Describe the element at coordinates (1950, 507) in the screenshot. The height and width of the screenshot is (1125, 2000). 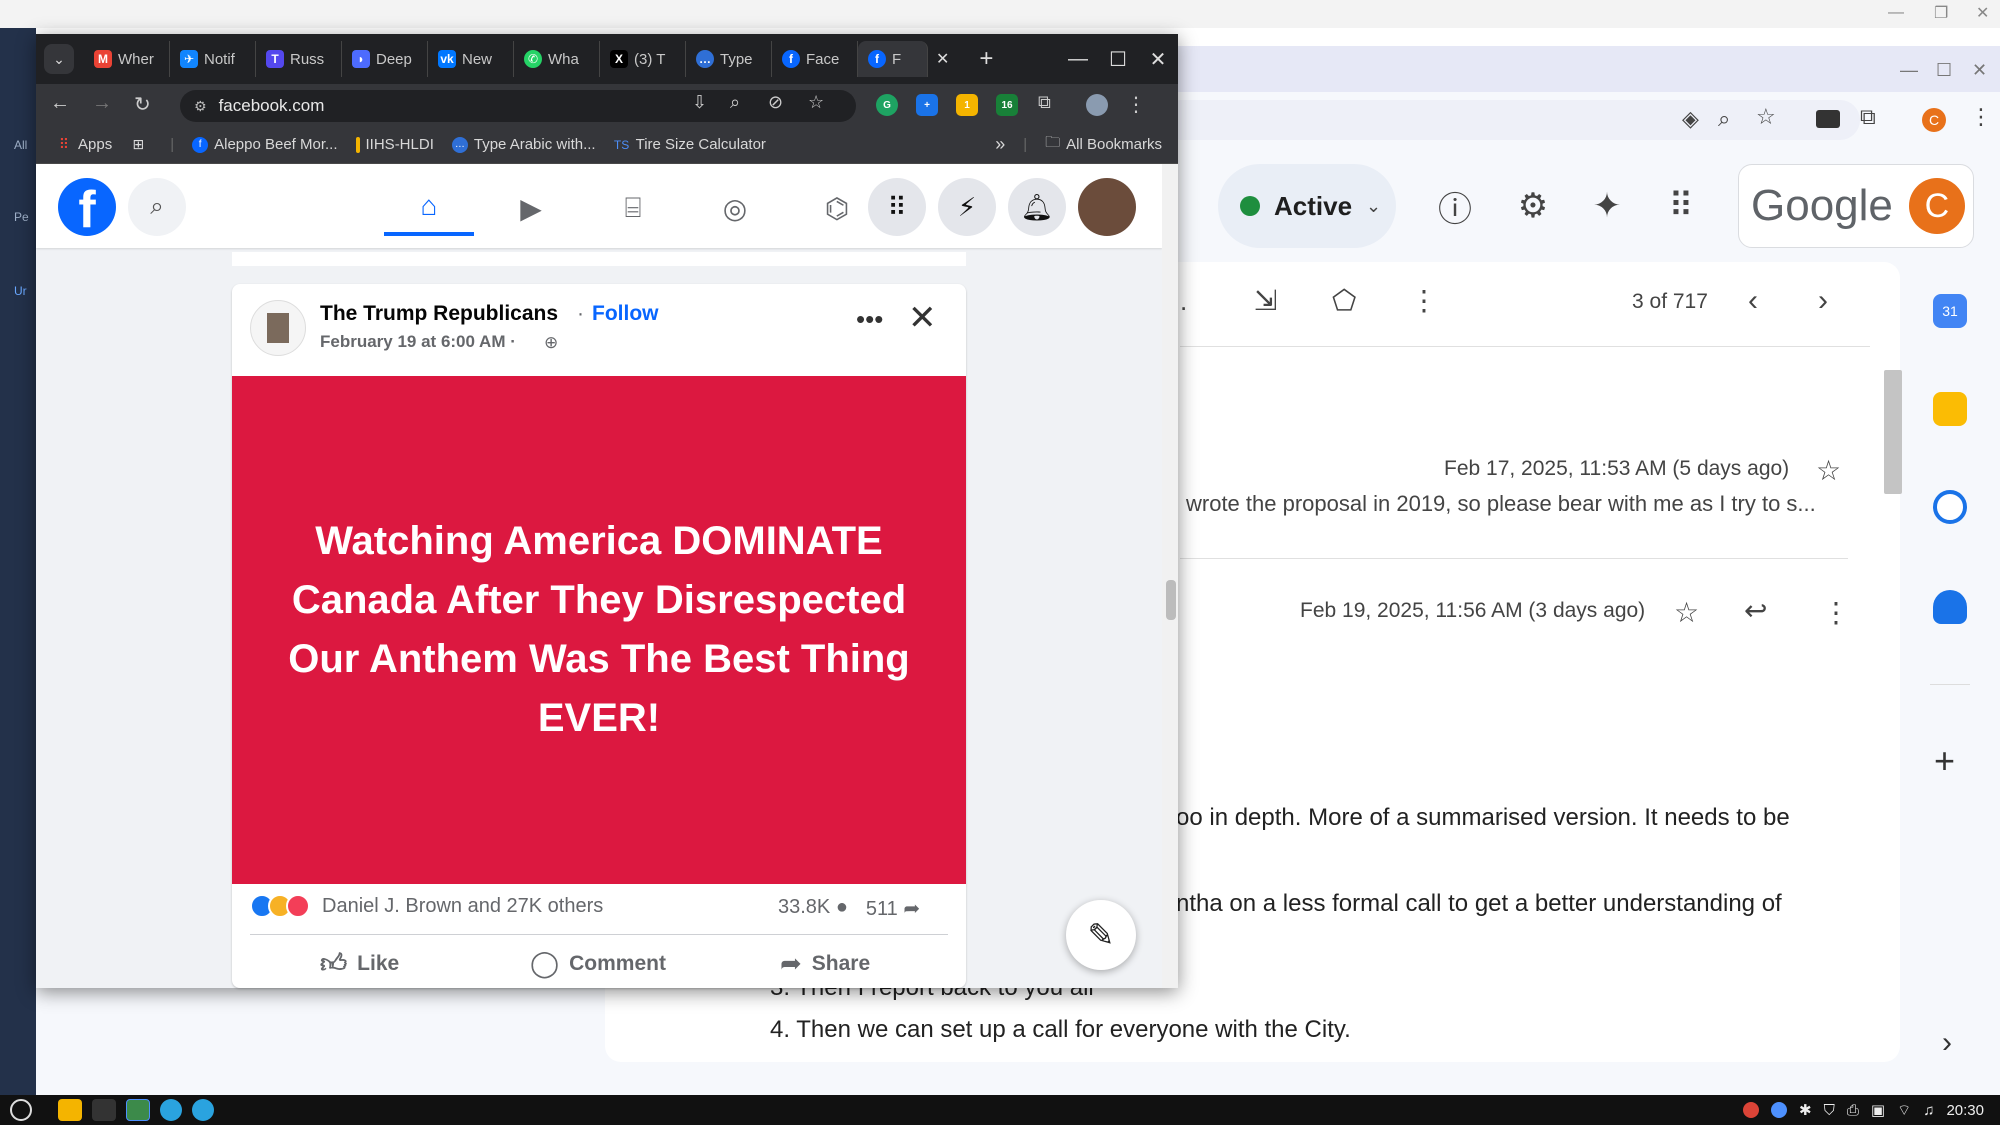
I see `tasks-icon` at that location.